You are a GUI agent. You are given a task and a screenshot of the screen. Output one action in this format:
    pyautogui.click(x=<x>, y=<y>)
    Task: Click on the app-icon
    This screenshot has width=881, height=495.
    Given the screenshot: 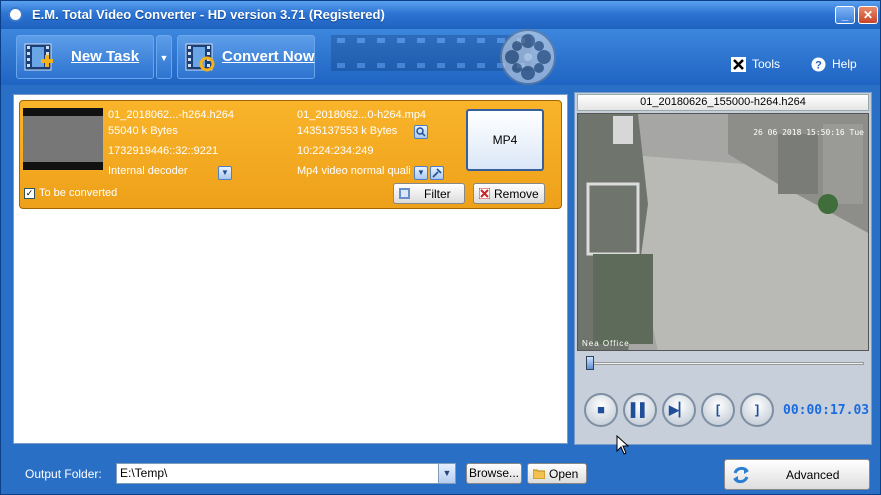 What is the action you would take?
    pyautogui.click(x=15, y=14)
    